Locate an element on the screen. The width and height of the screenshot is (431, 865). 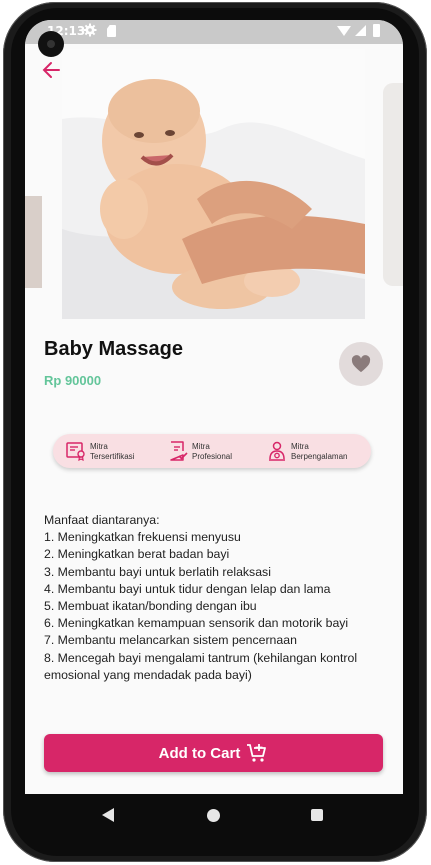
cart-plus-icon is located at coordinates (257, 753).